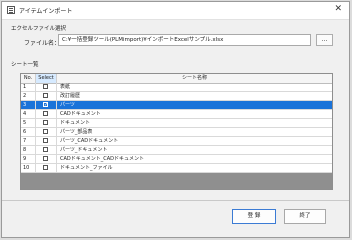 The height and width of the screenshot is (240, 352). Describe the element at coordinates (70, 96) in the screenshot. I see `sheet-name-cell: 改訂履歴` at that location.